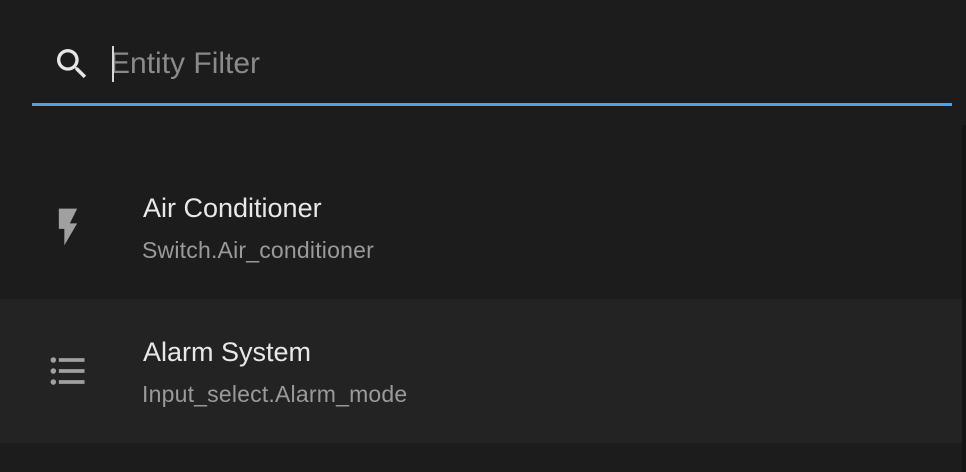 This screenshot has height=472, width=966. Describe the element at coordinates (227, 352) in the screenshot. I see `entity-title: Alarm System` at that location.